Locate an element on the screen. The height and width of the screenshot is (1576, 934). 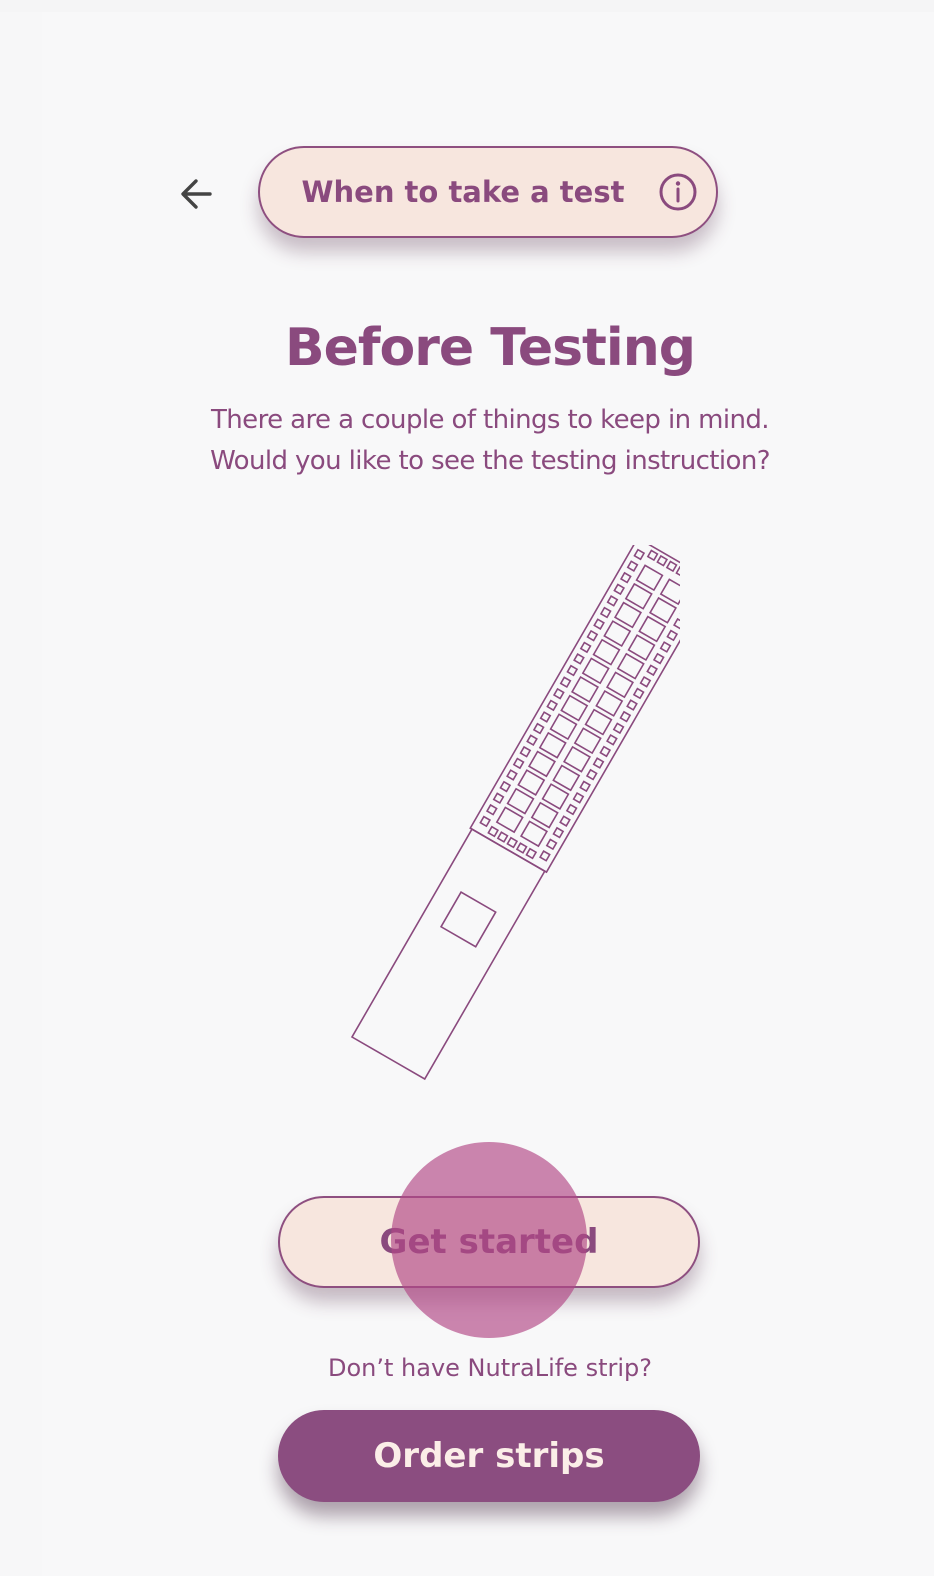
when-to-take-test-label: When to take a test is located at coordinates (463, 192).